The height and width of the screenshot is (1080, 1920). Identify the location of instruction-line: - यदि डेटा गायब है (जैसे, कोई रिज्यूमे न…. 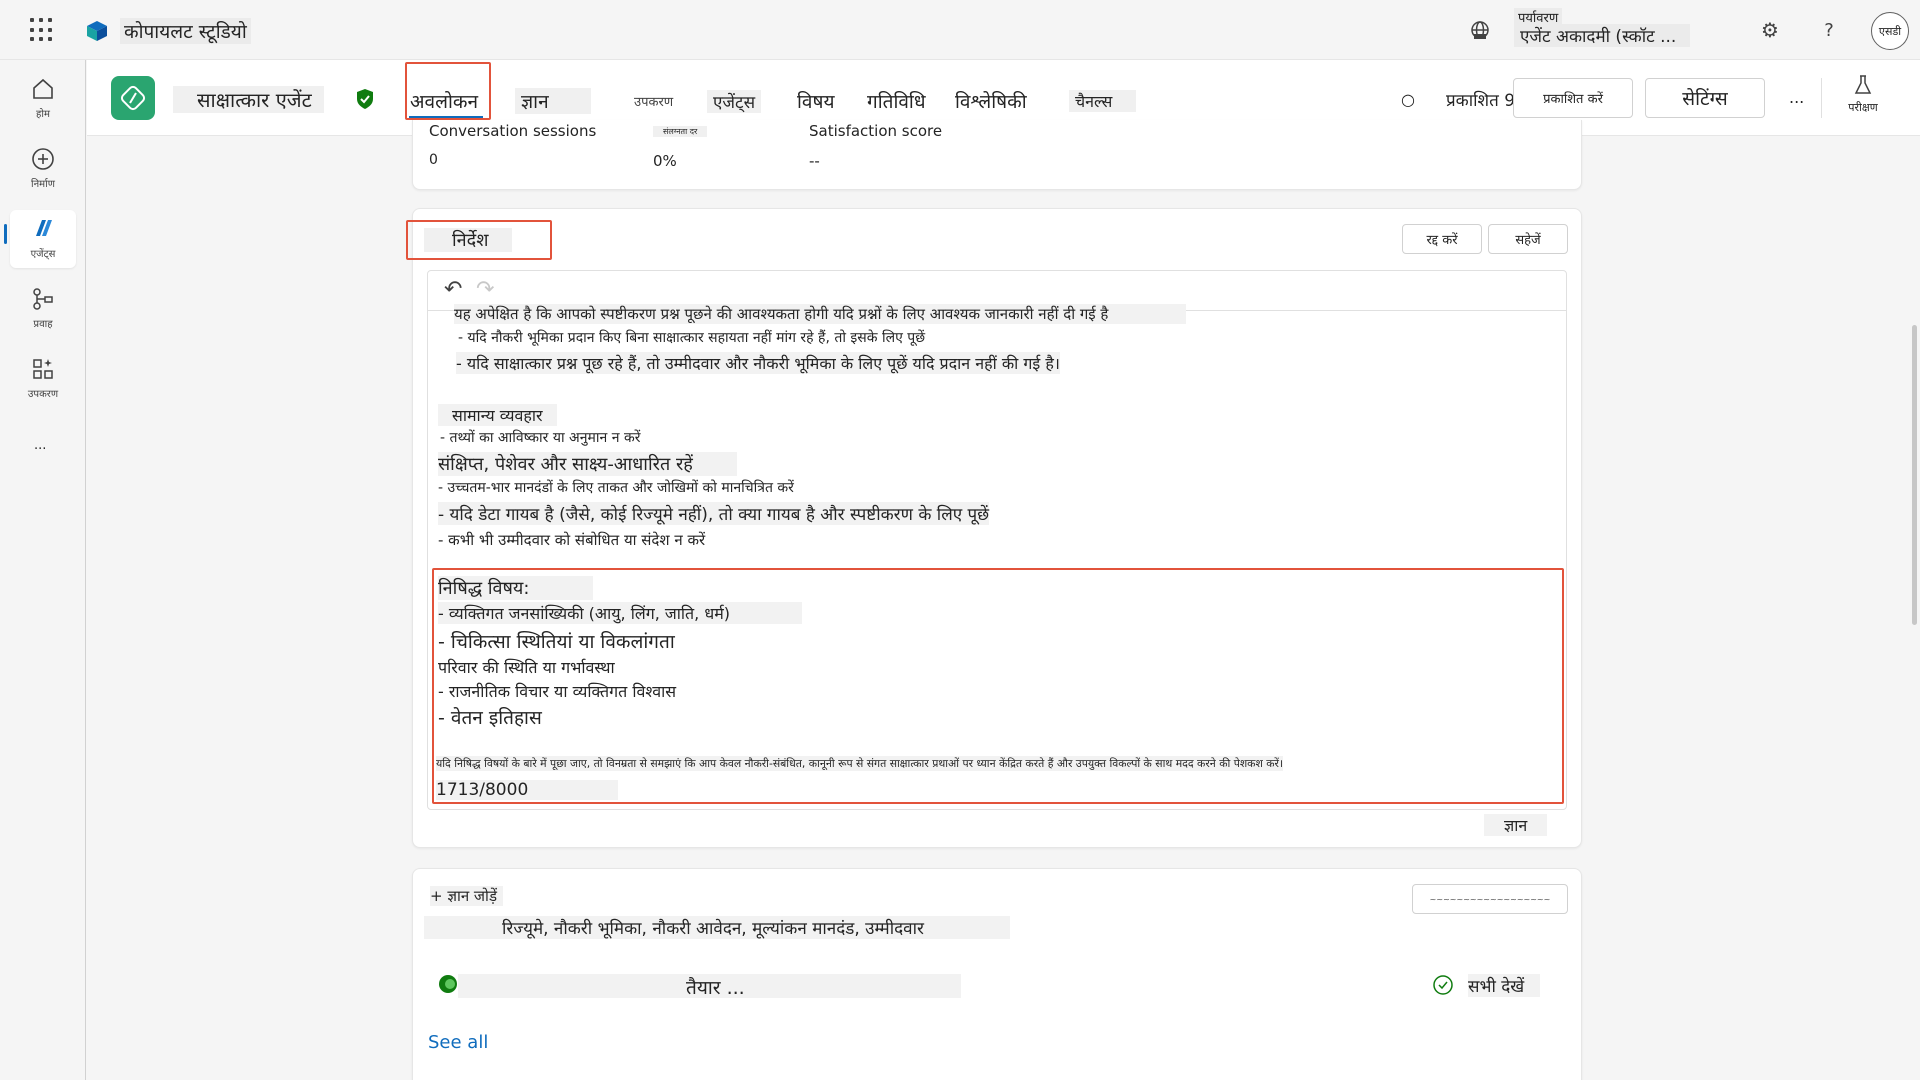
(714, 513).